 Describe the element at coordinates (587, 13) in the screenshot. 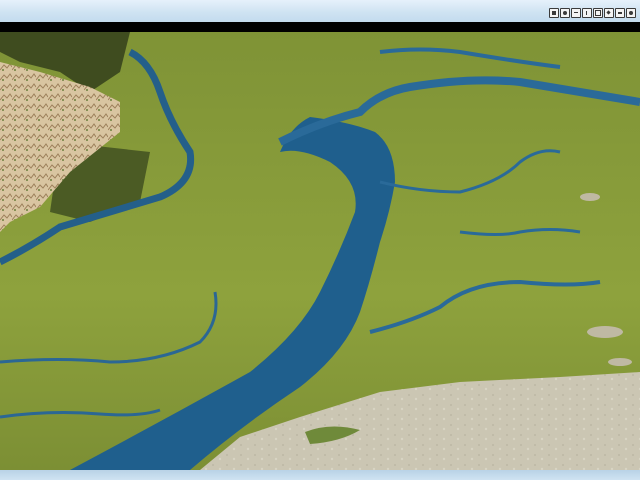

I see `pan-icon` at that location.